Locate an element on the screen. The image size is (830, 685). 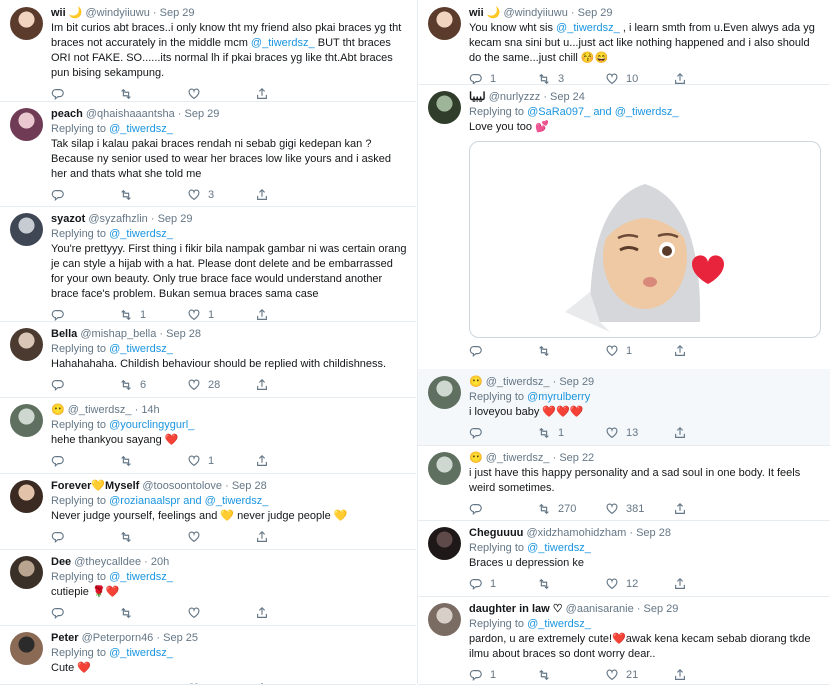
user-handle: @windyiiuwu is located at coordinates (535, 13).